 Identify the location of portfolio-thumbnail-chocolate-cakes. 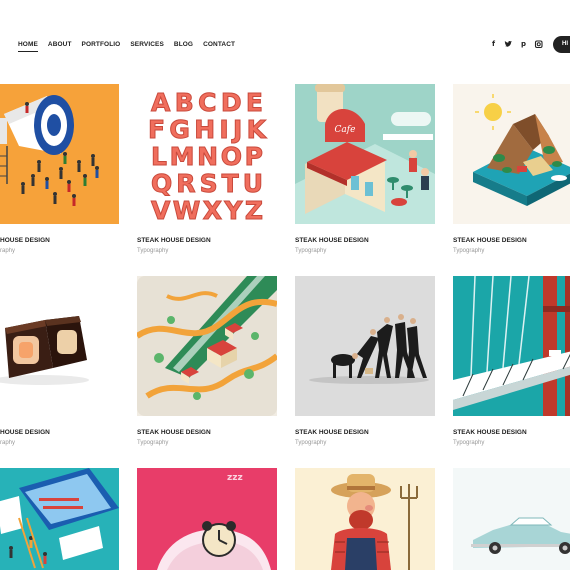
(59, 346).